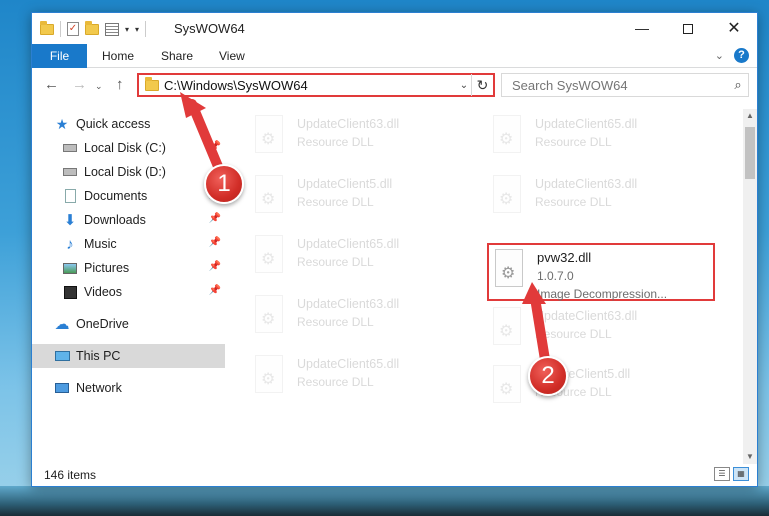  What do you see at coordinates (127, 29) in the screenshot?
I see `chevron-down-icon: ▾` at bounding box center [127, 29].